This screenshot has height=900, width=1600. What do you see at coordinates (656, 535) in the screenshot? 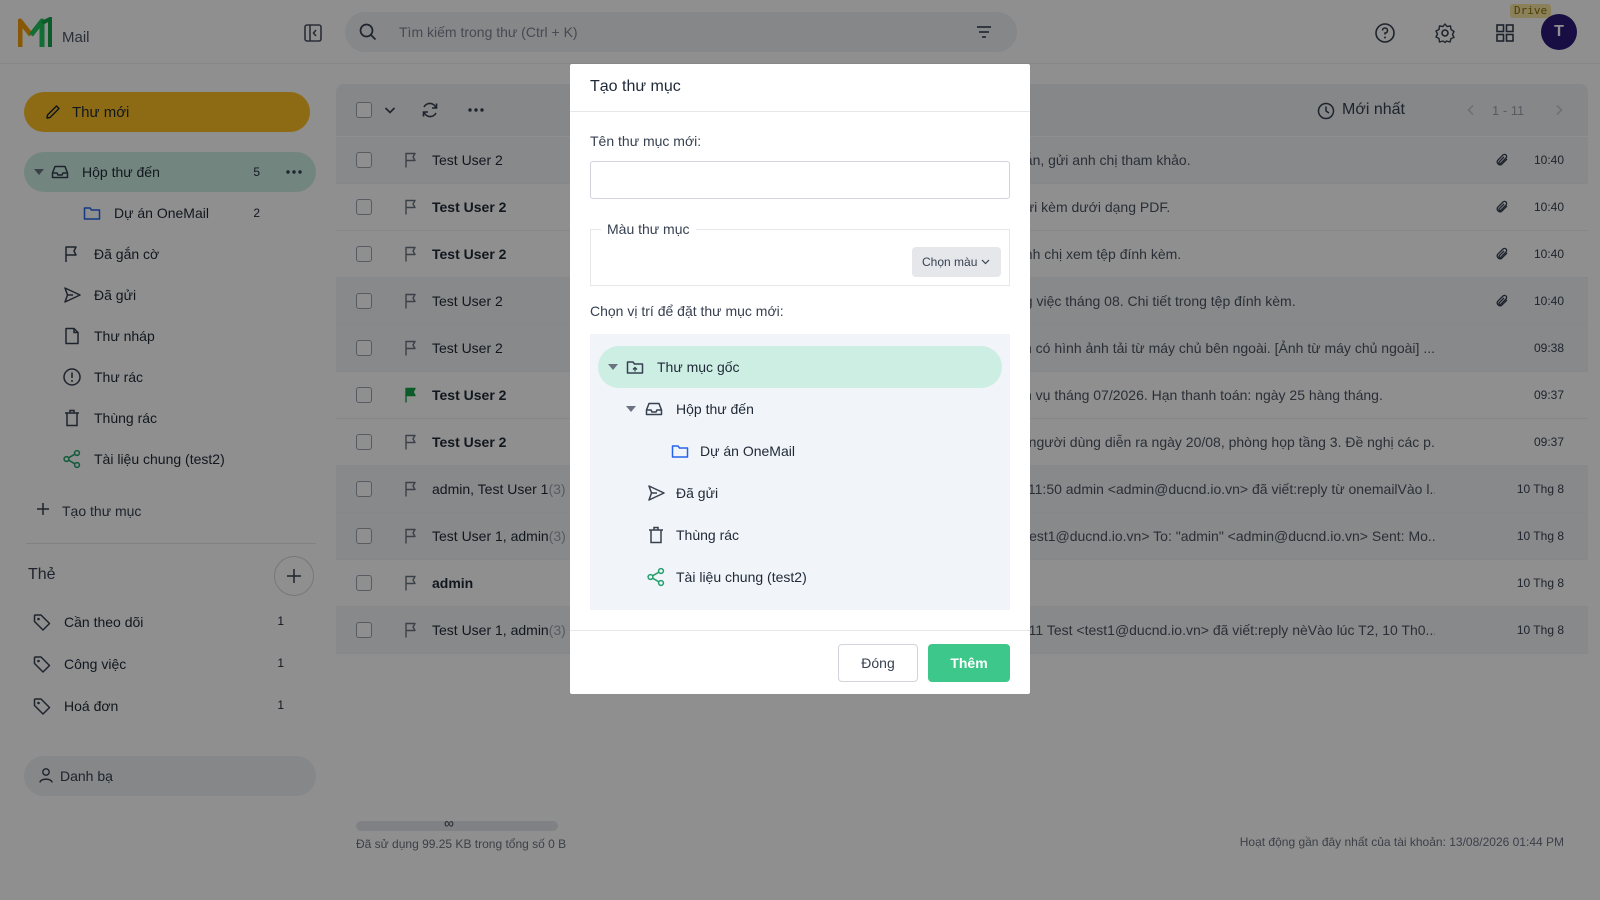
I see `trash-icon` at bounding box center [656, 535].